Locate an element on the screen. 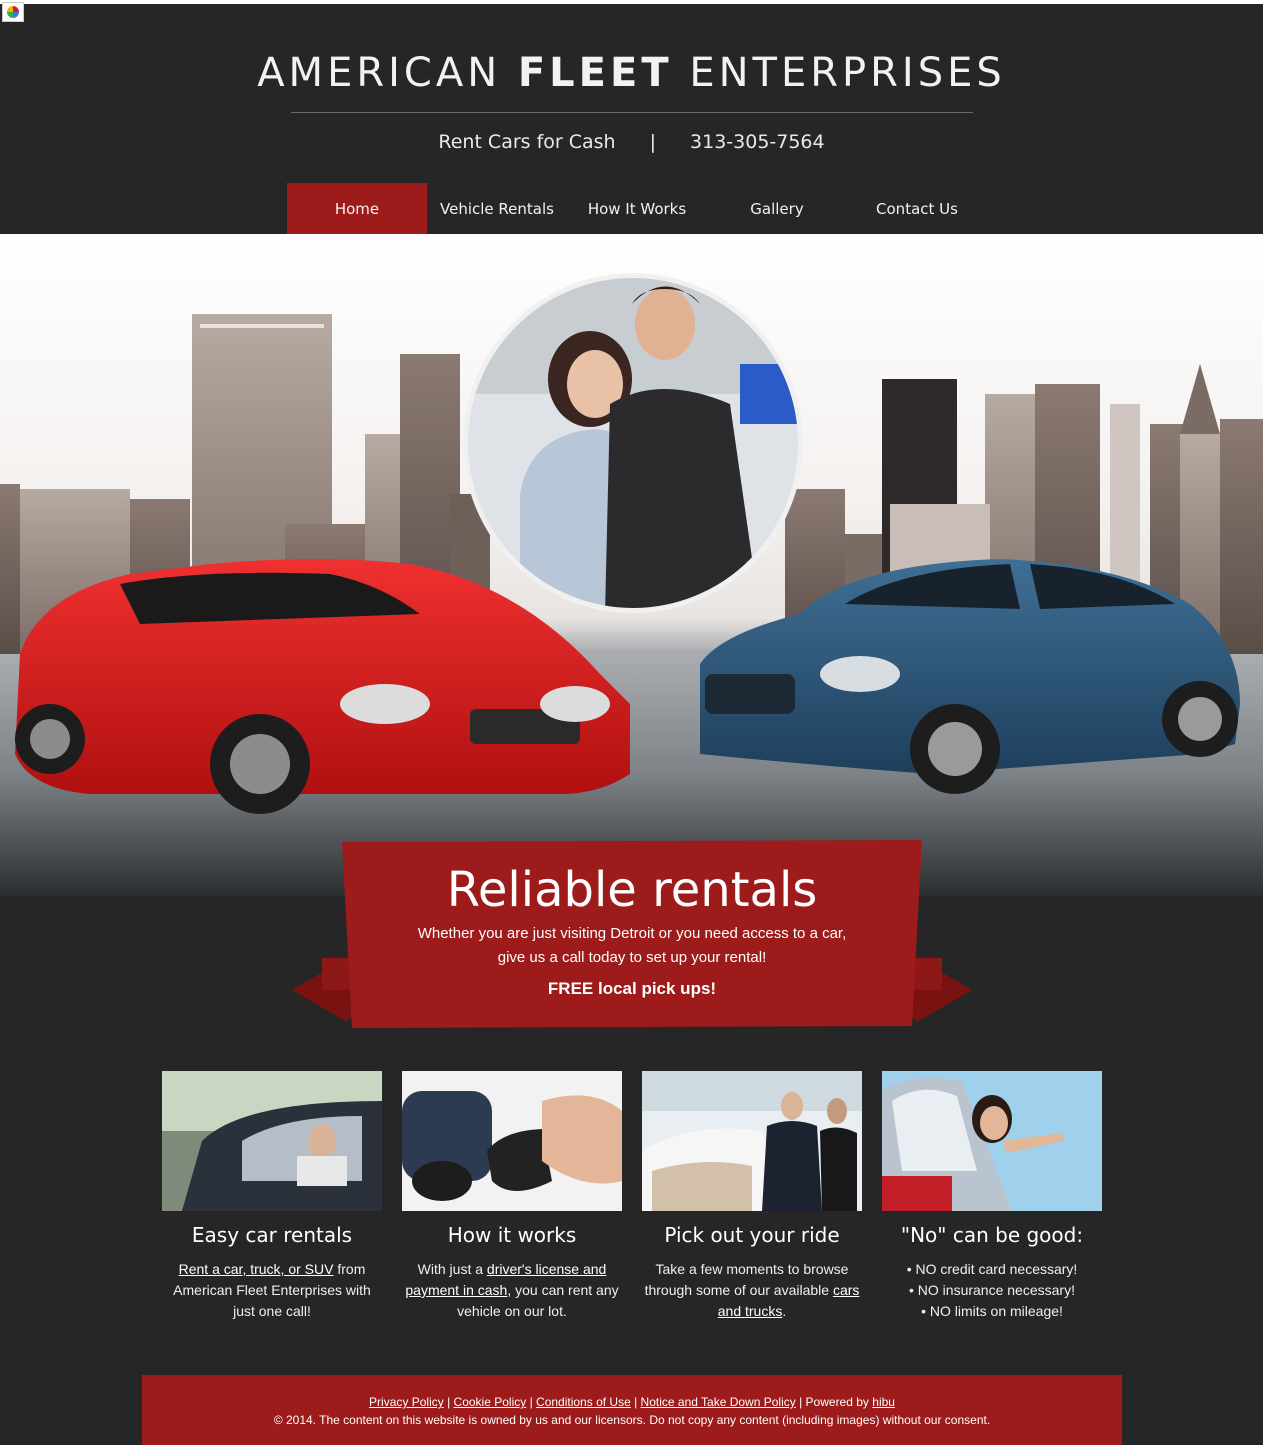  site-title-bold: FLEET is located at coordinates (595, 73).